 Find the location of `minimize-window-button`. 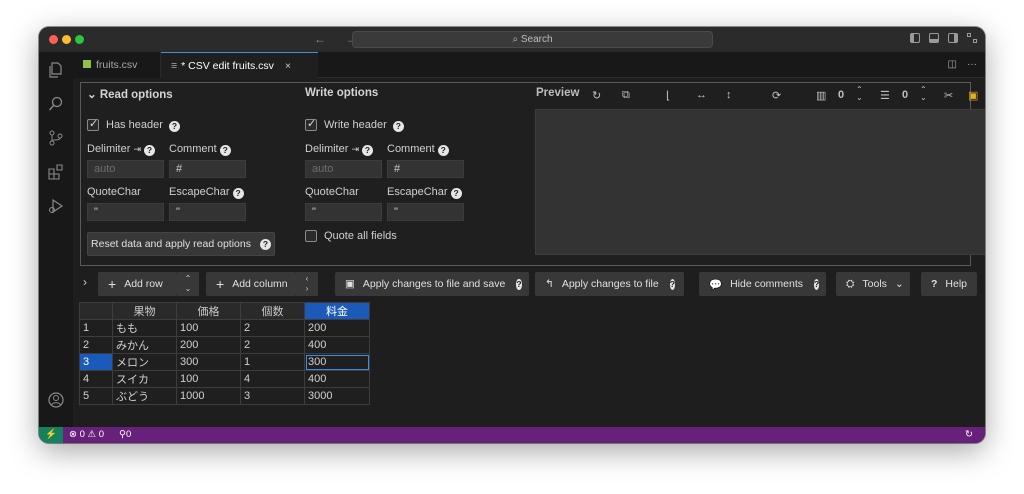

minimize-window-button is located at coordinates (66, 39).